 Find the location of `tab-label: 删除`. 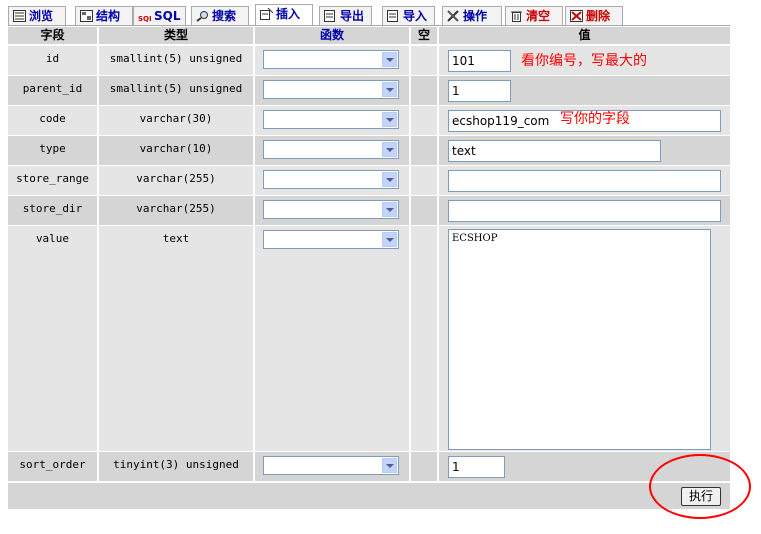

tab-label: 删除 is located at coordinates (598, 16).